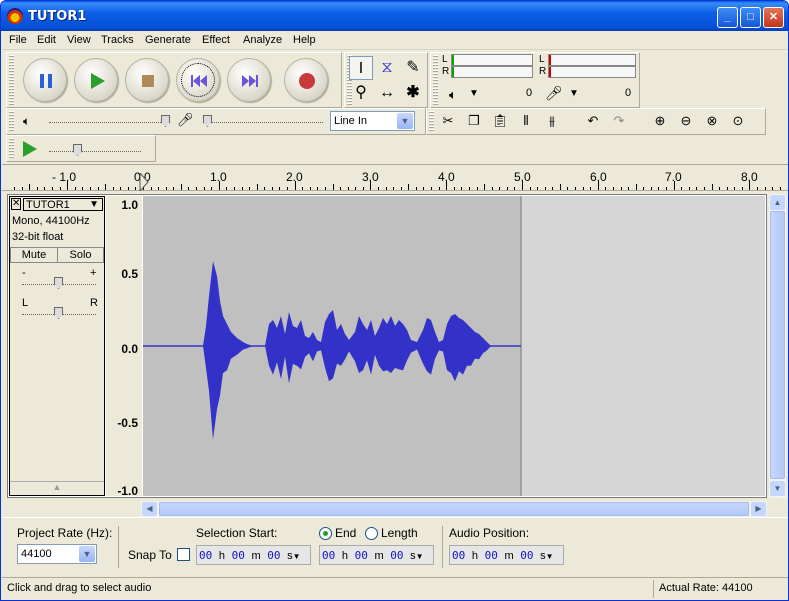 This screenshot has height=601, width=789. Describe the element at coordinates (117, 40) in the screenshot. I see `menu-tracks: Tracks` at that location.